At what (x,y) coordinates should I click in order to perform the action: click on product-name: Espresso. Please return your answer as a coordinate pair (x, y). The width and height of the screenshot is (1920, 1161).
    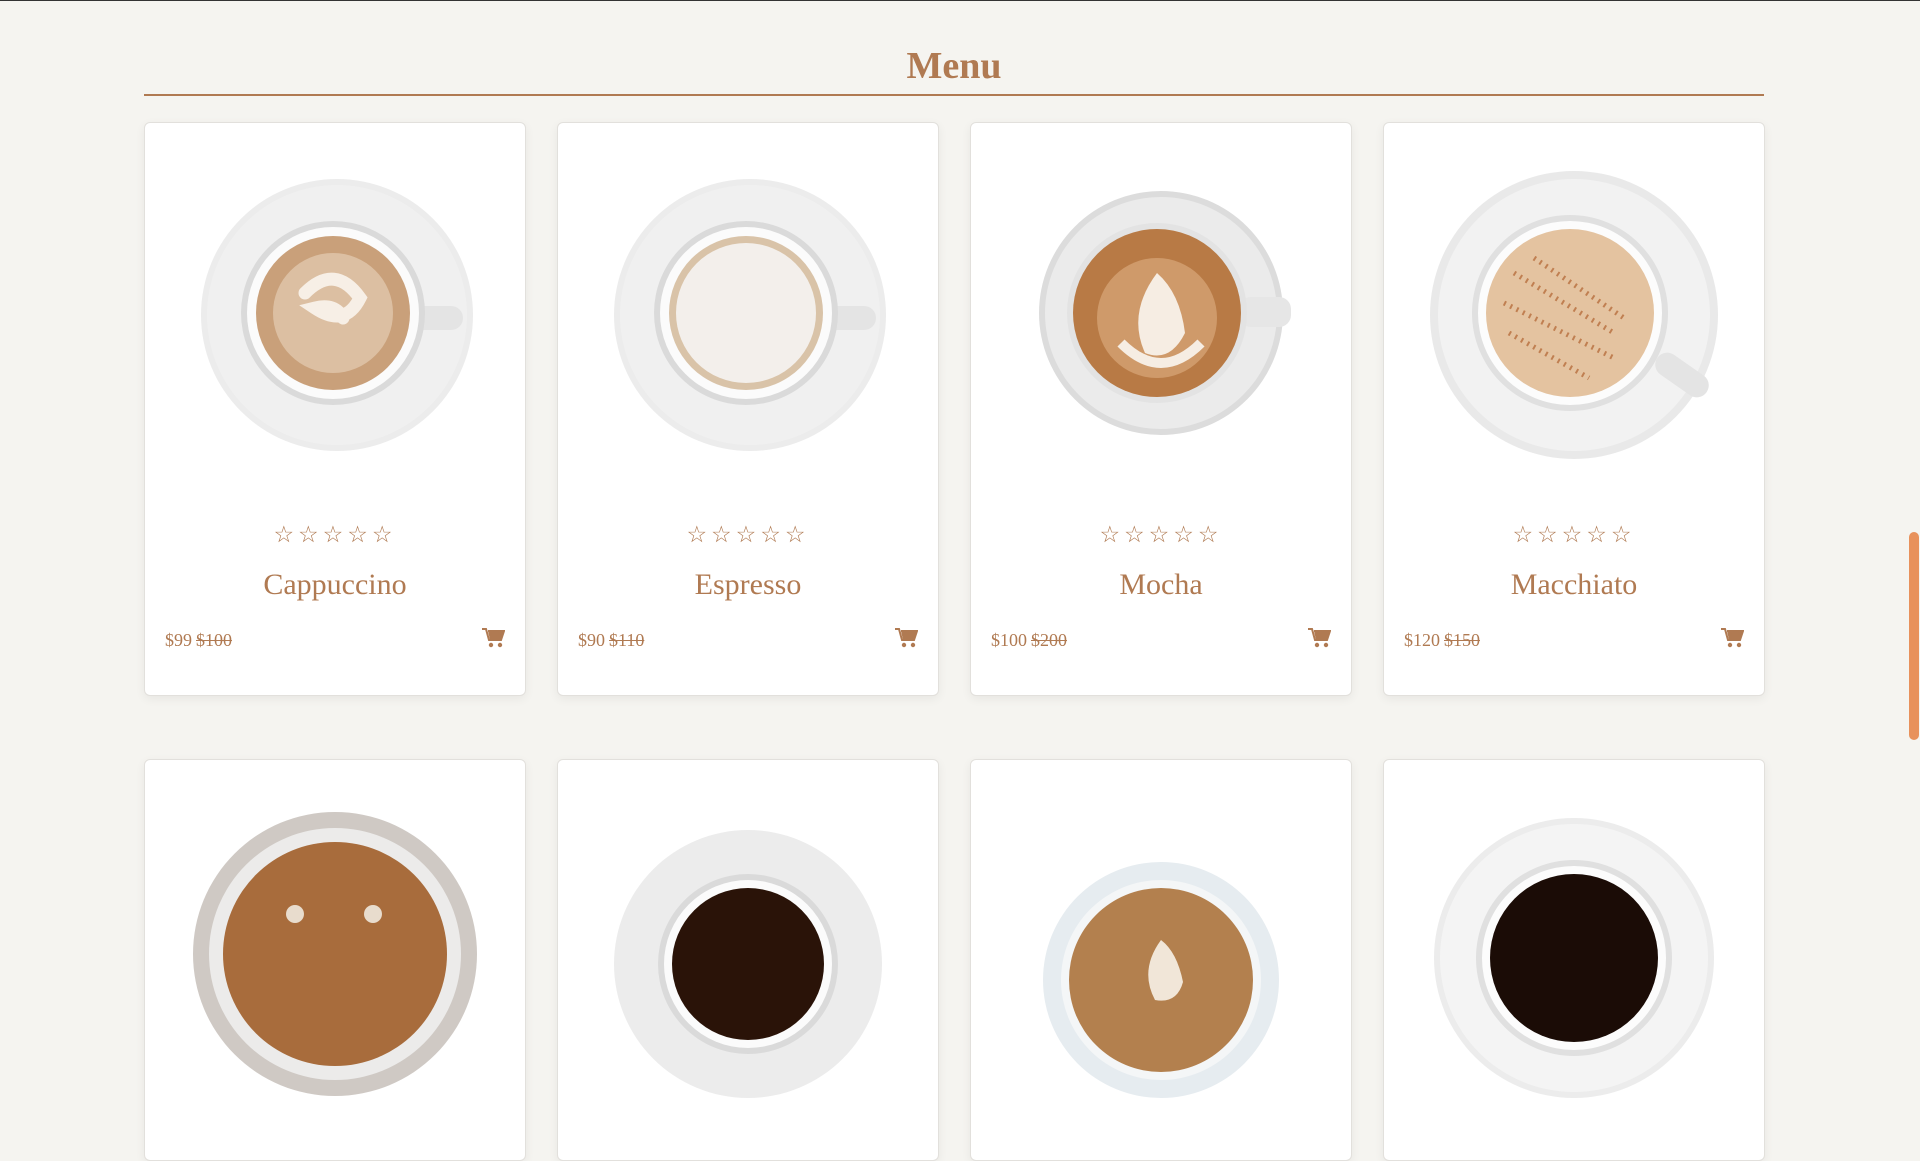
    Looking at the image, I should click on (748, 584).